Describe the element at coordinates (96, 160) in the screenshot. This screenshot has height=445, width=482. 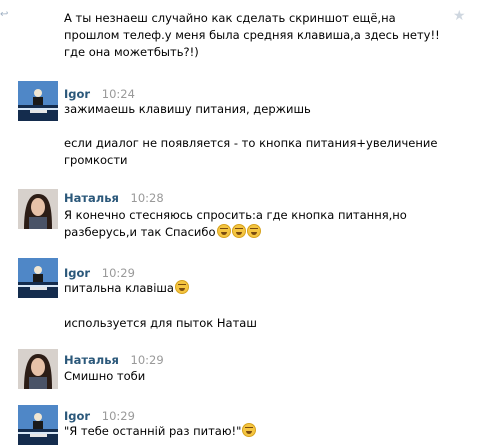
I see `message-line: громкости` at that location.